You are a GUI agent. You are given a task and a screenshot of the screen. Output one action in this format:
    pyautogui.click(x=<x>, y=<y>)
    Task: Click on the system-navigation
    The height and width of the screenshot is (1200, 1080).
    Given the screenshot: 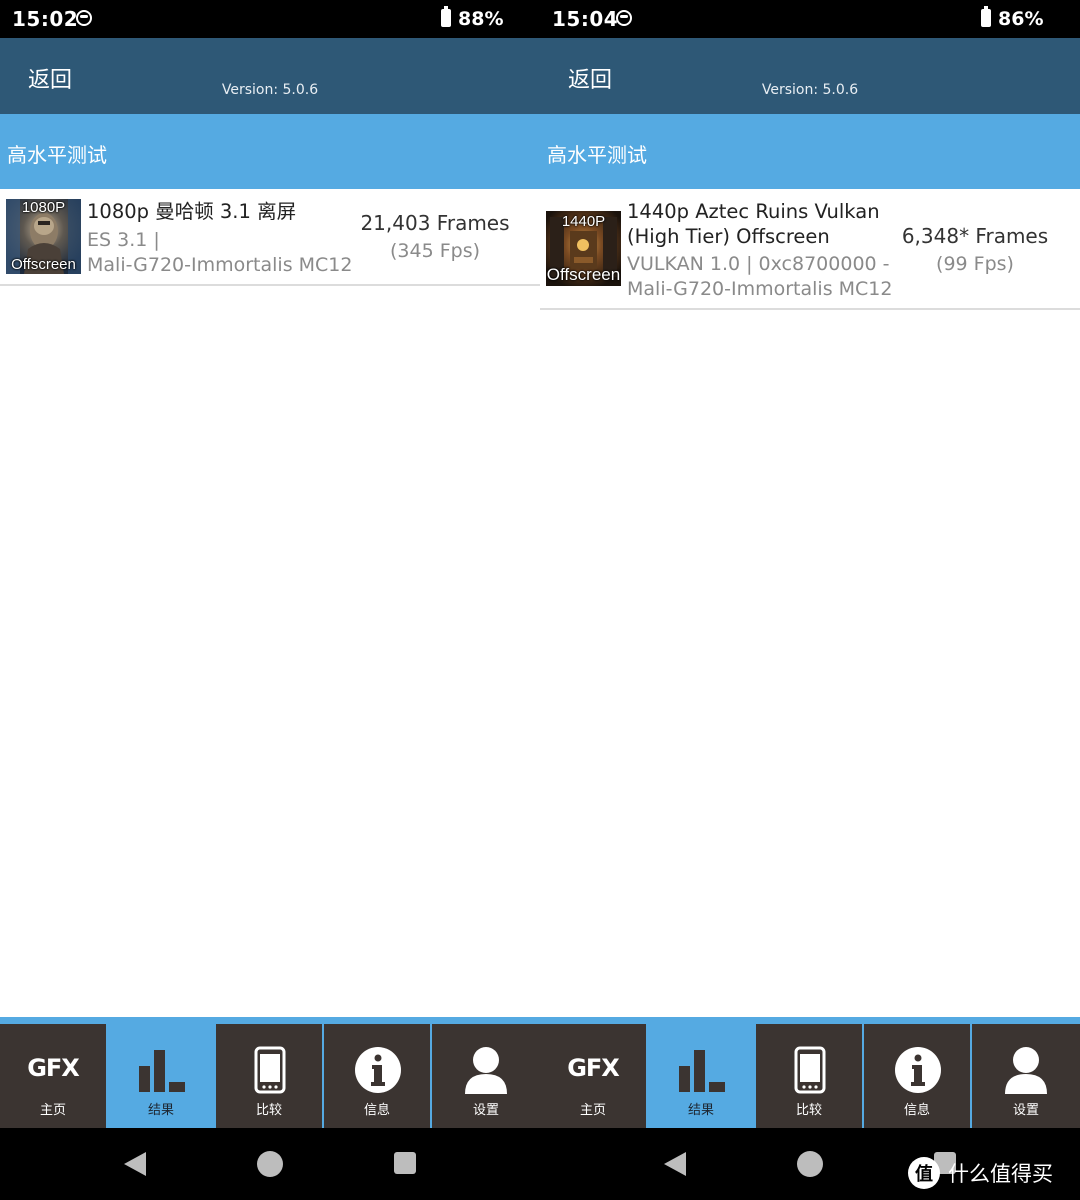 What is the action you would take?
    pyautogui.click(x=270, y=1164)
    